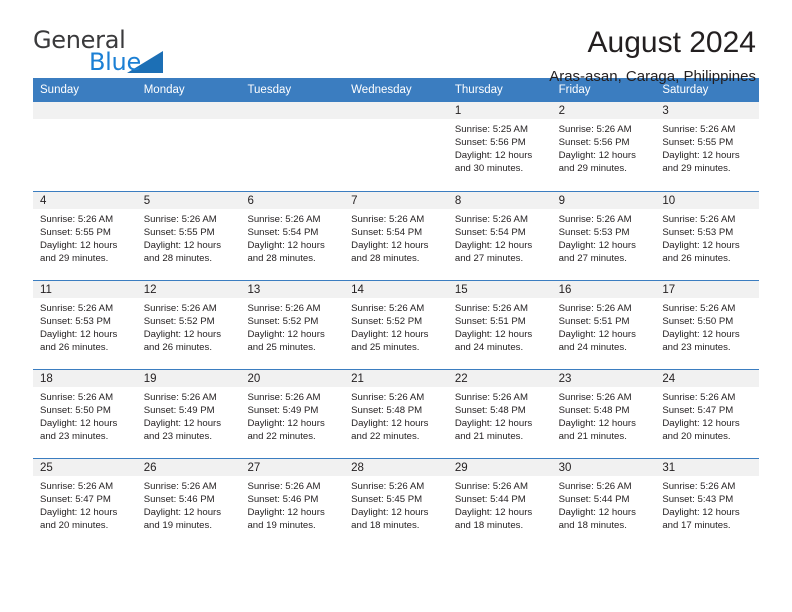  I want to click on day-number: 15, so click(499, 289).